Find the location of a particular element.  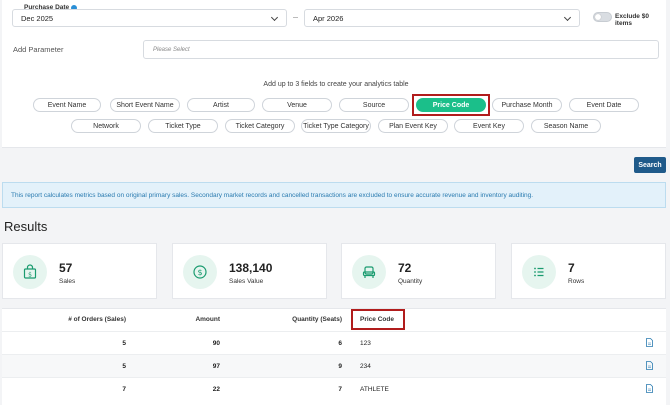

parameter-select: Please Select is located at coordinates (401, 49).